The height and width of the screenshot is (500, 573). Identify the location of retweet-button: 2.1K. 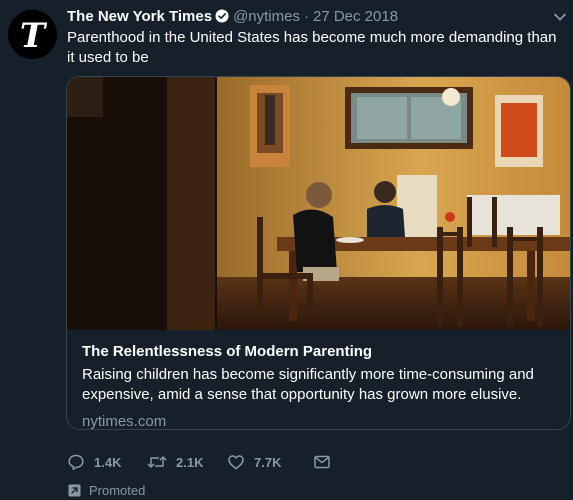
(187, 462).